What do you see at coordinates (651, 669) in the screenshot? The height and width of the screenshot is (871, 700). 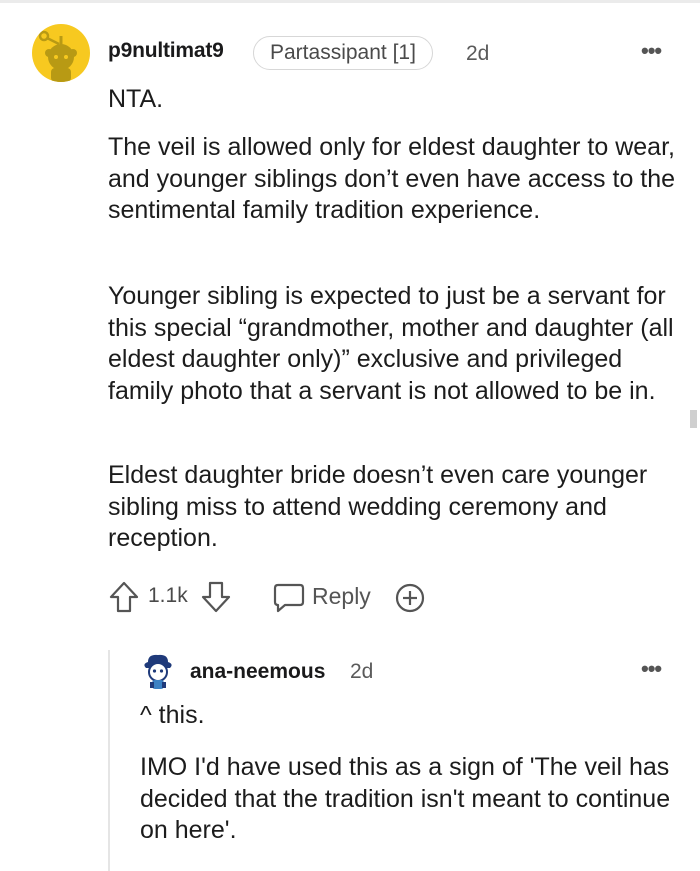 I see `reply-more-options-icon: •••` at bounding box center [651, 669].